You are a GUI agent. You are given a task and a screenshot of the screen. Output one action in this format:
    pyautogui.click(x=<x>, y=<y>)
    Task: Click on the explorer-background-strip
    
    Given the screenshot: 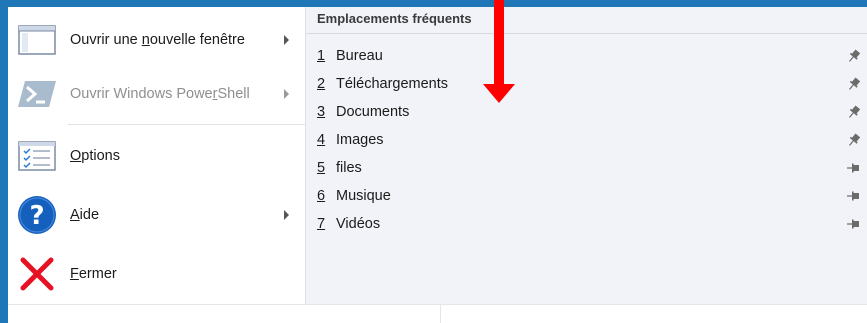 What is the action you would take?
    pyautogui.click(x=437, y=313)
    